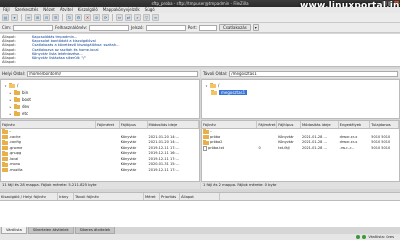  Describe the element at coordinates (71, 27) in the screenshot. I see `user-label: Felhasználónév:` at that location.